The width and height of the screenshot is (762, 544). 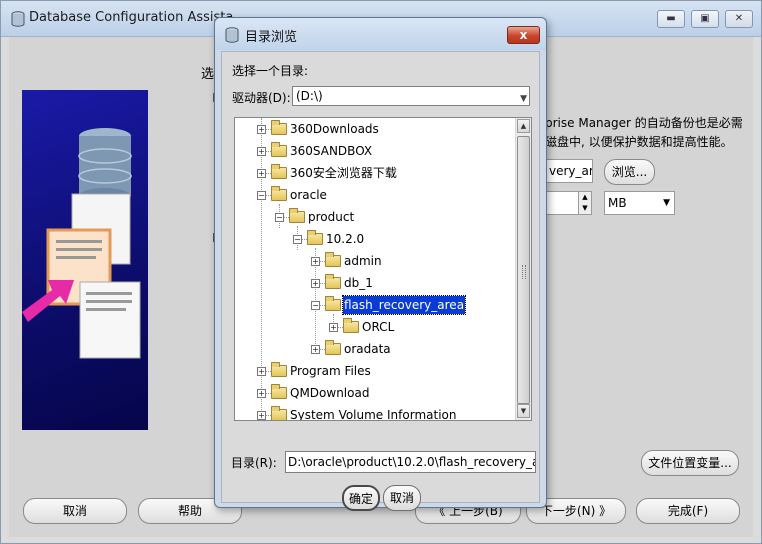 What do you see at coordinates (523, 126) in the screenshot?
I see `scroll-up-arrow: ▲` at bounding box center [523, 126].